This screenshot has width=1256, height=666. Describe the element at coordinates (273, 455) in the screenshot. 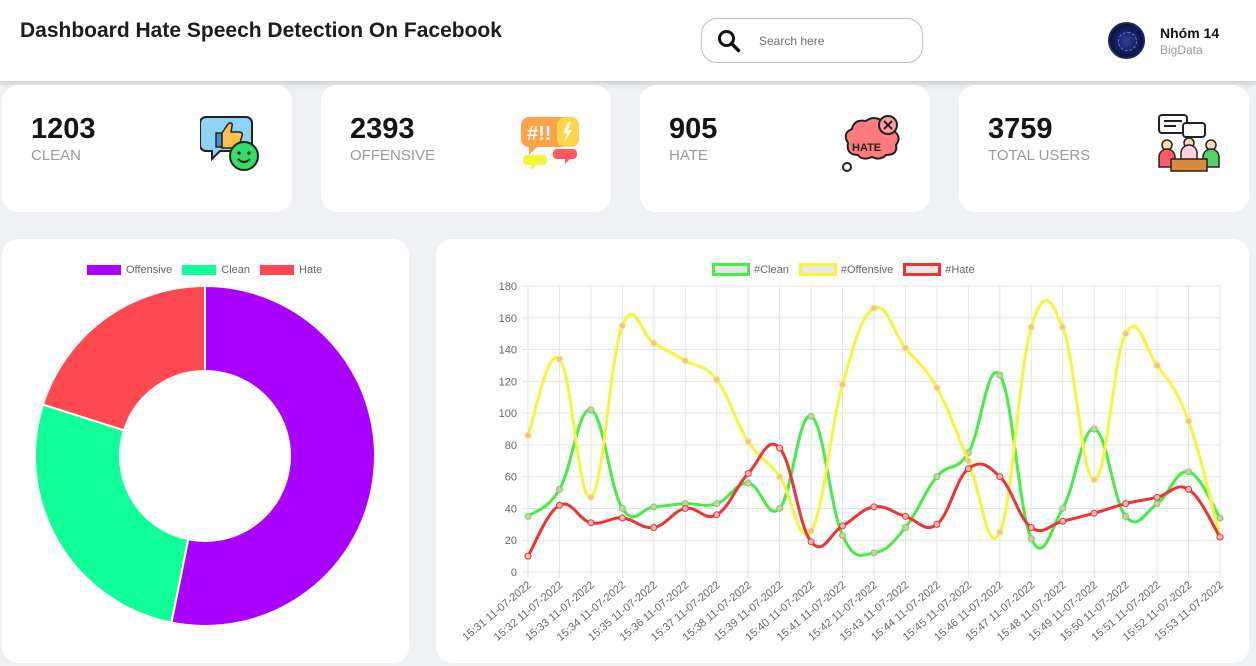

I see `donut-slice-offensive` at that location.